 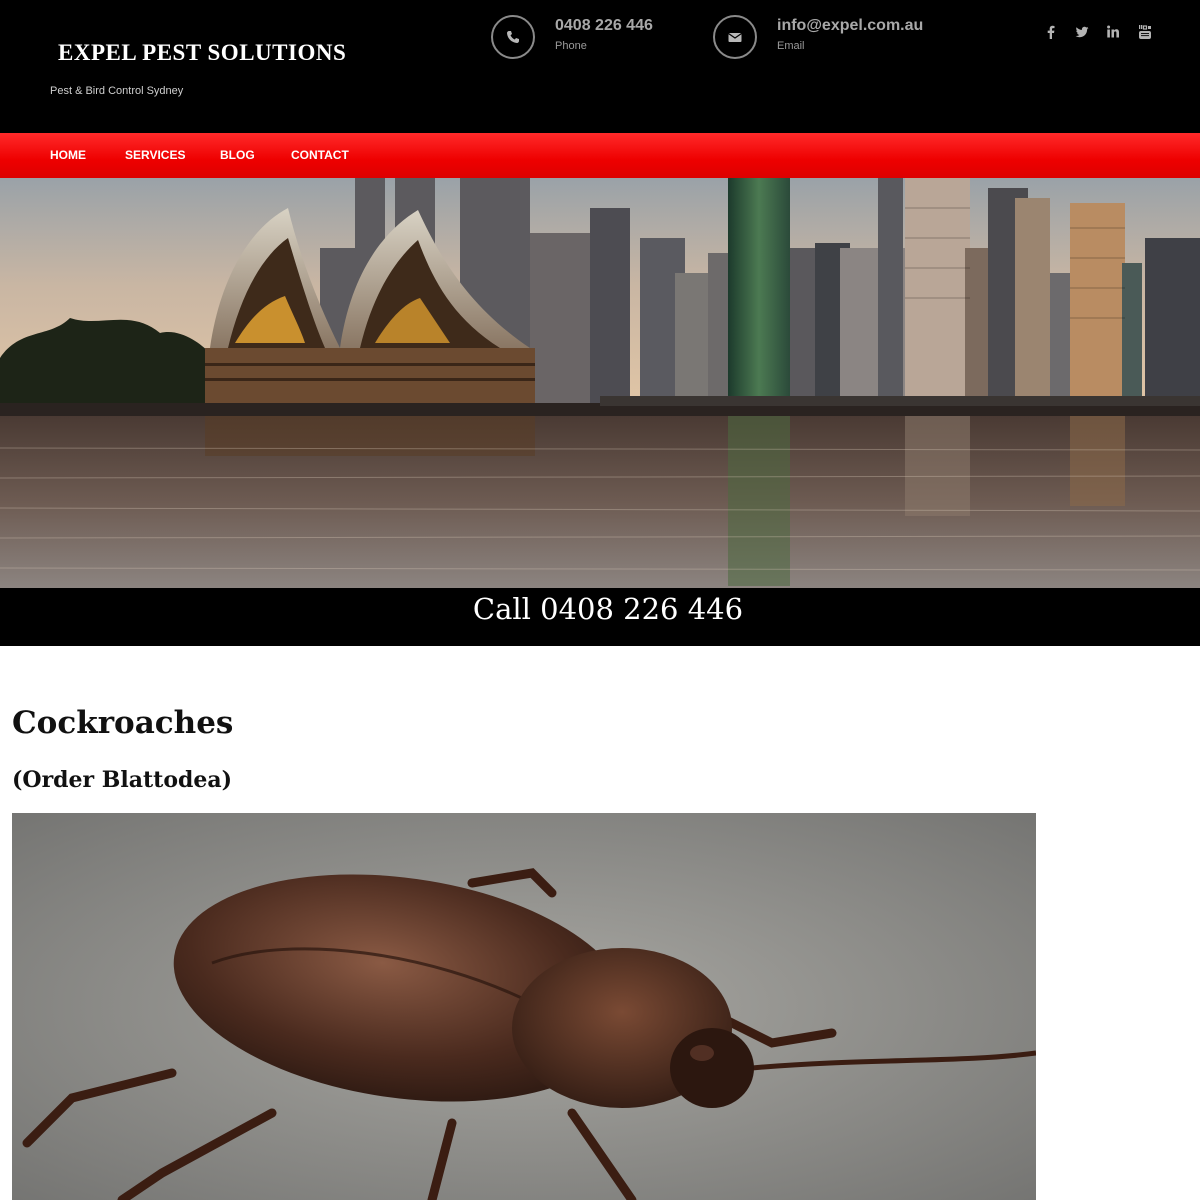 I want to click on site-tagline: Pest & Bird Control Sydney, so click(x=117, y=91).